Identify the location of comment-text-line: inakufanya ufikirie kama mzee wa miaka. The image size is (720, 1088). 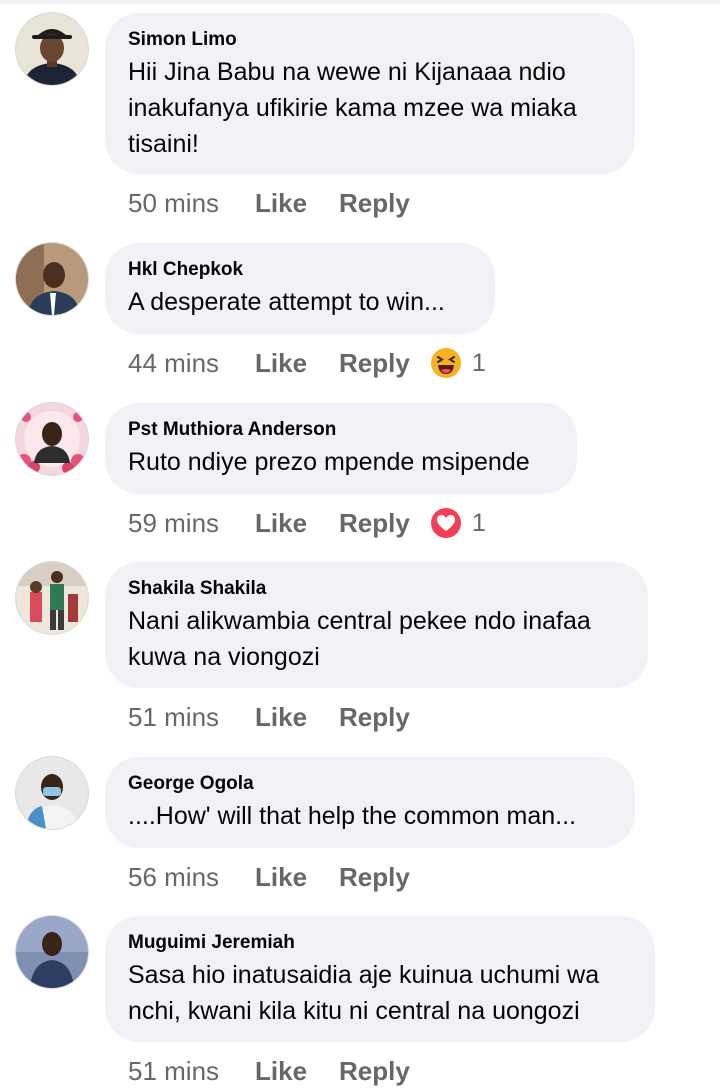
(352, 108).